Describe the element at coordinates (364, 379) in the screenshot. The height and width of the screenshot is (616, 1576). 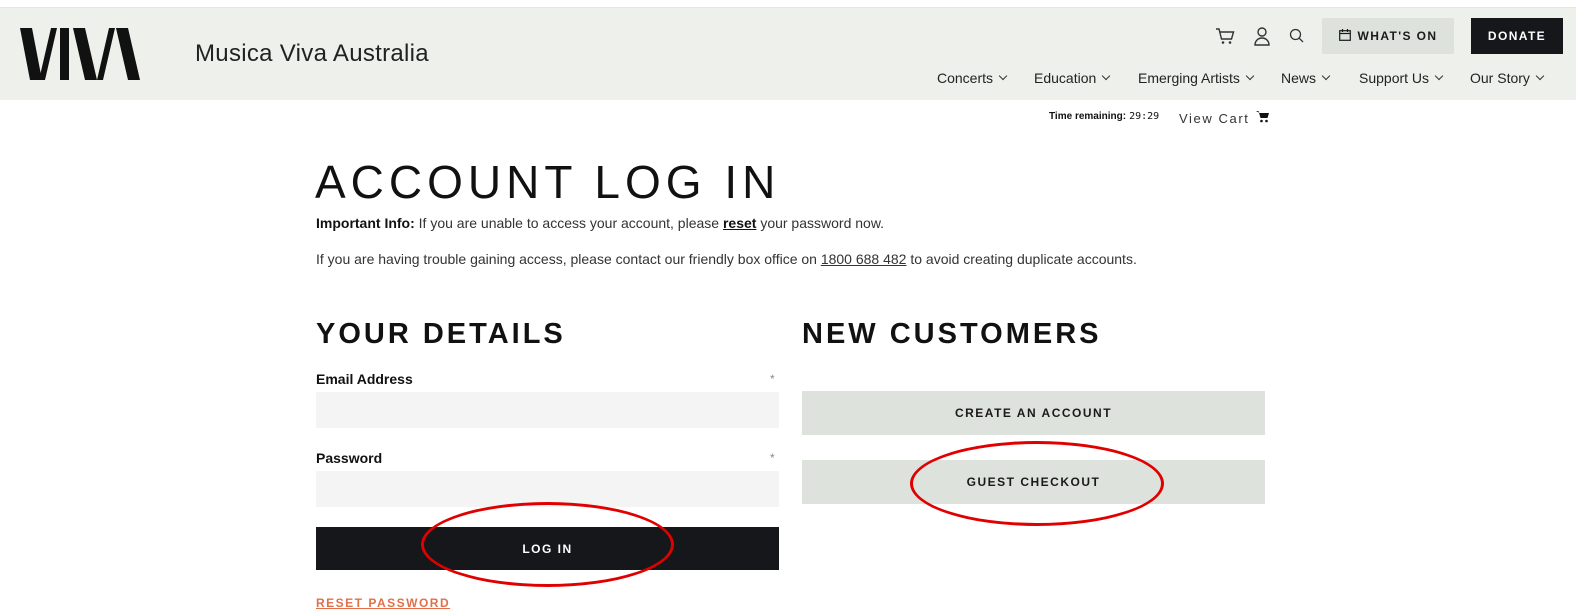
I see `email-label: Email Address` at that location.